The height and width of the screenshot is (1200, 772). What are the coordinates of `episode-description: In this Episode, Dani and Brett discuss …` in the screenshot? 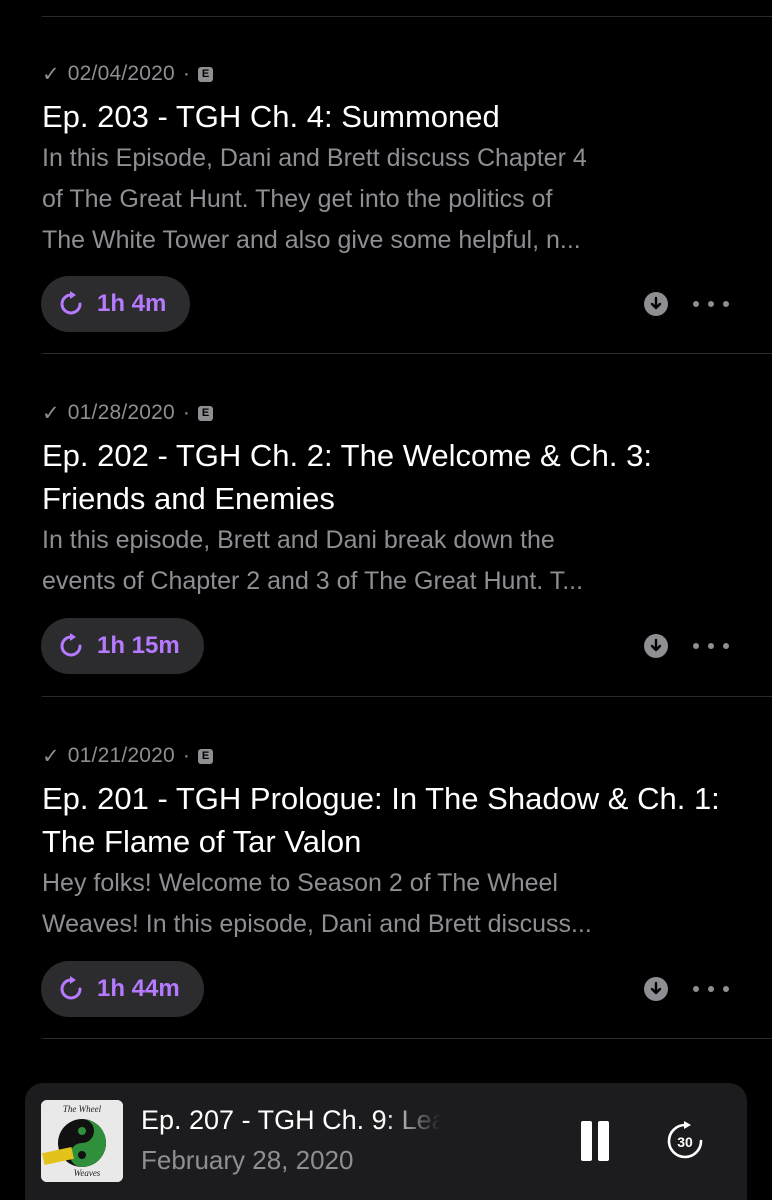 It's located at (314, 199).